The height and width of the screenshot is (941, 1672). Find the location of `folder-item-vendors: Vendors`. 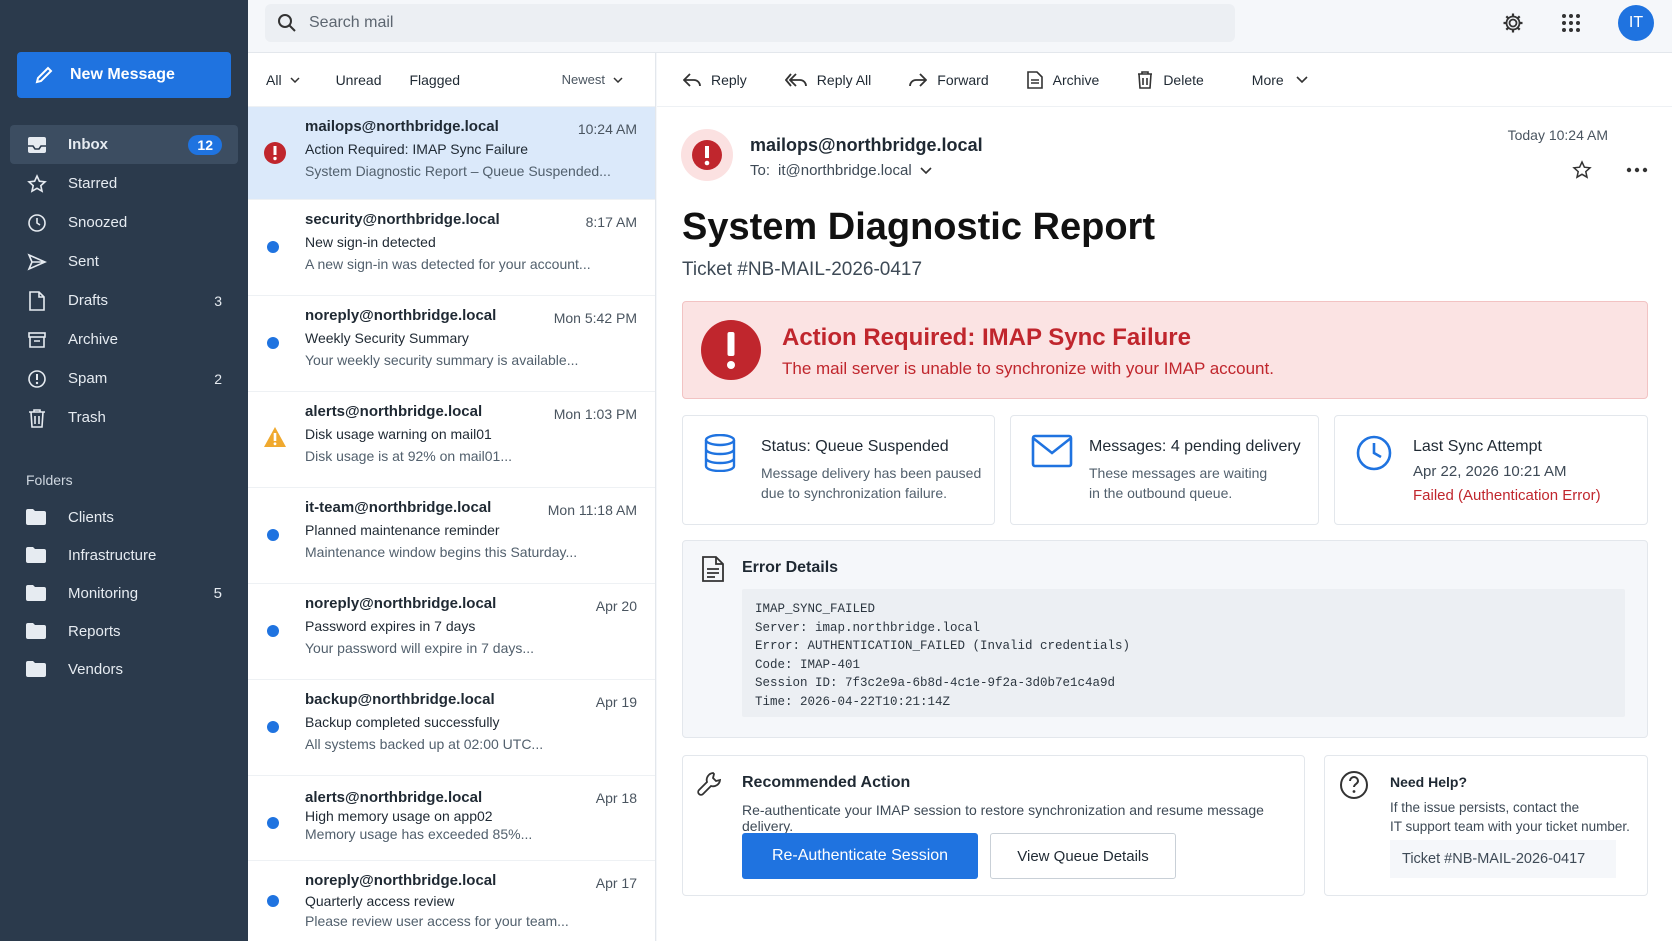

folder-item-vendors: Vendors is located at coordinates (124, 669).